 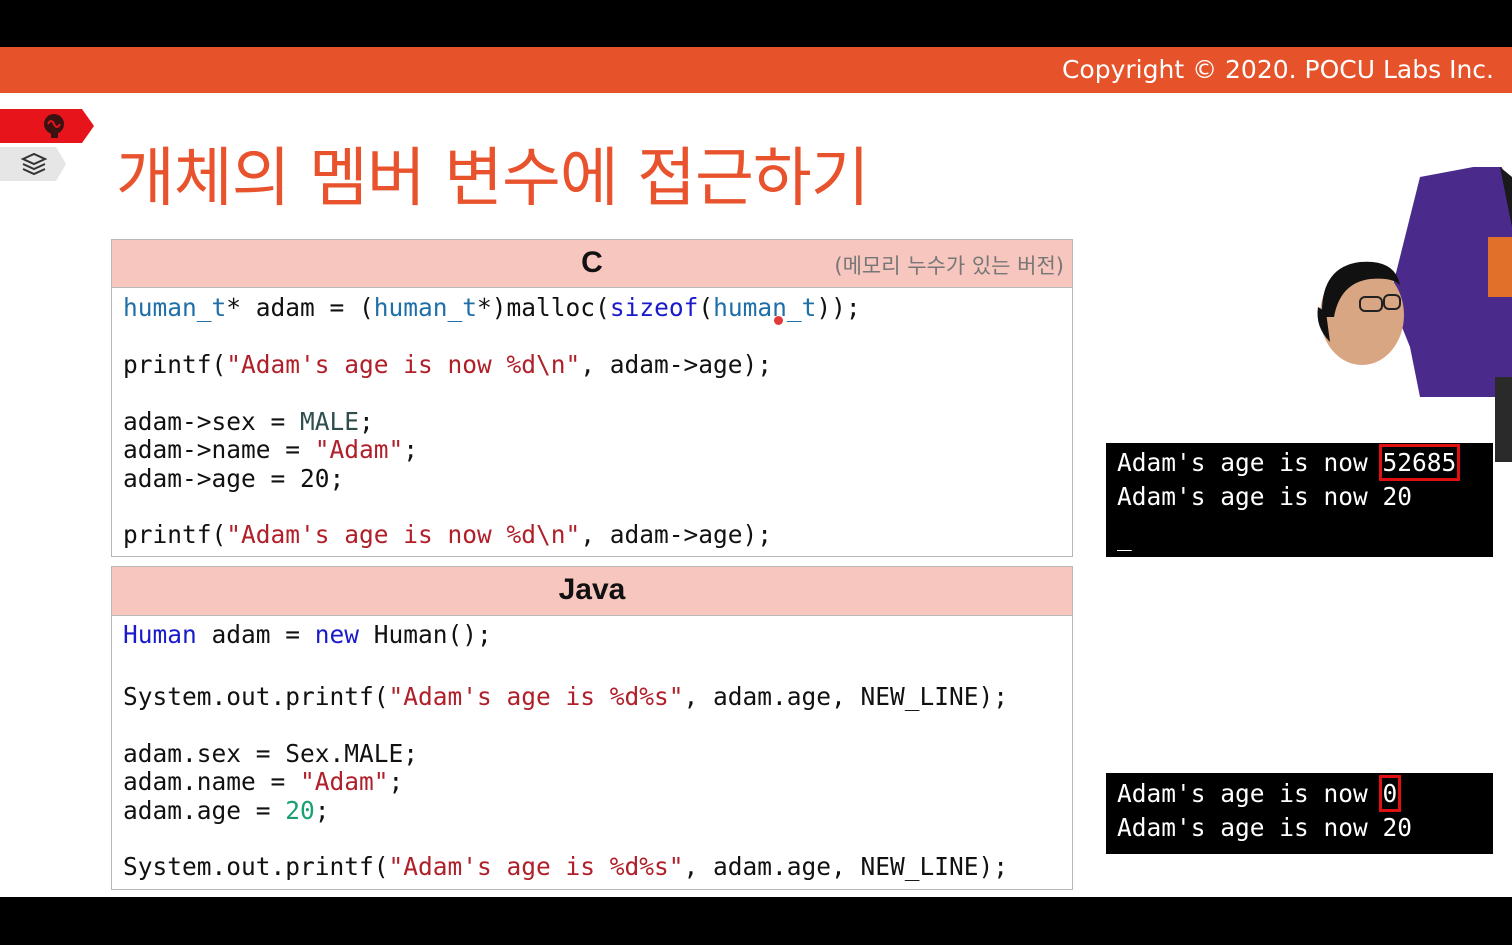 What do you see at coordinates (778, 320) in the screenshot?
I see `laser-pointer-dot` at bounding box center [778, 320].